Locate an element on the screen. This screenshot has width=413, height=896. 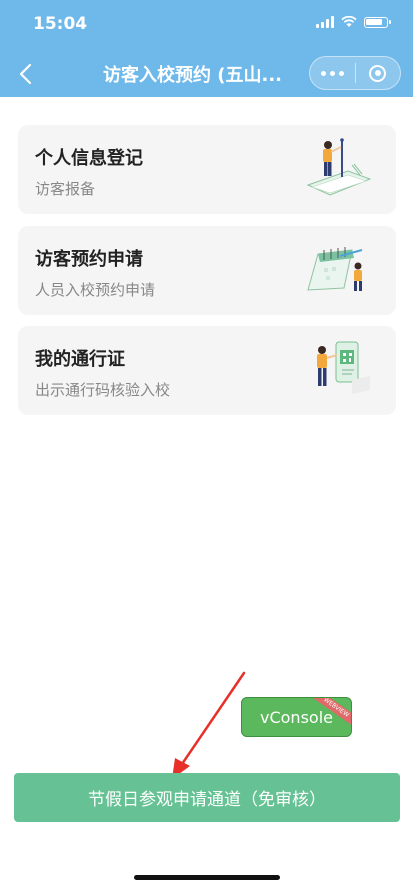
status-icons is located at coordinates (353, 22).